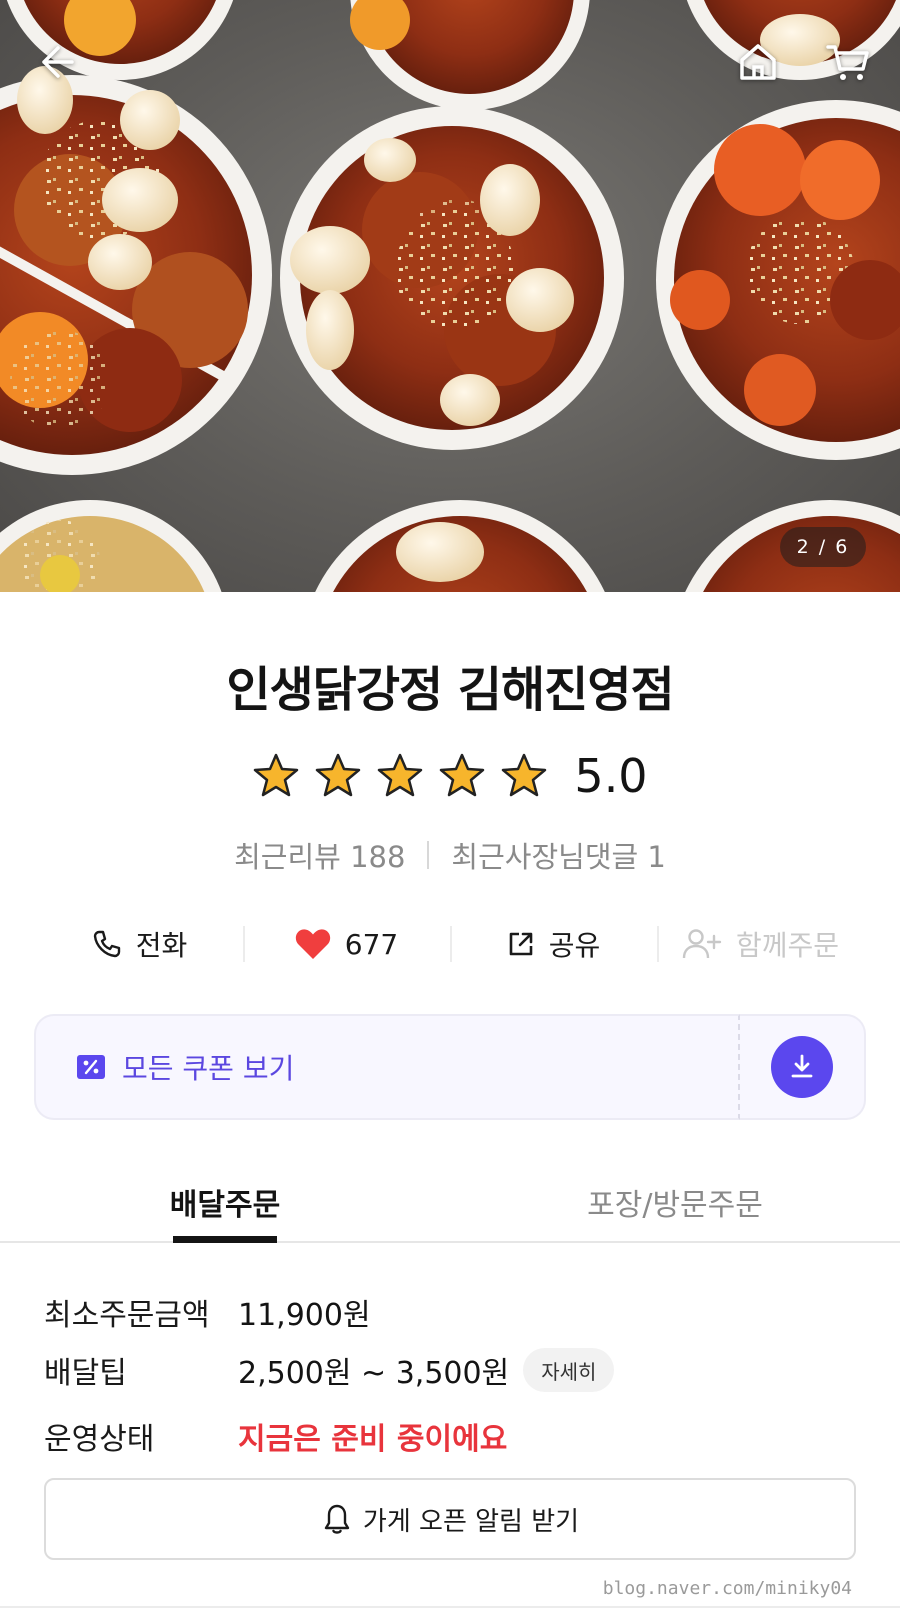  Describe the element at coordinates (161, 945) in the screenshot. I see `call-label: 전화` at that location.